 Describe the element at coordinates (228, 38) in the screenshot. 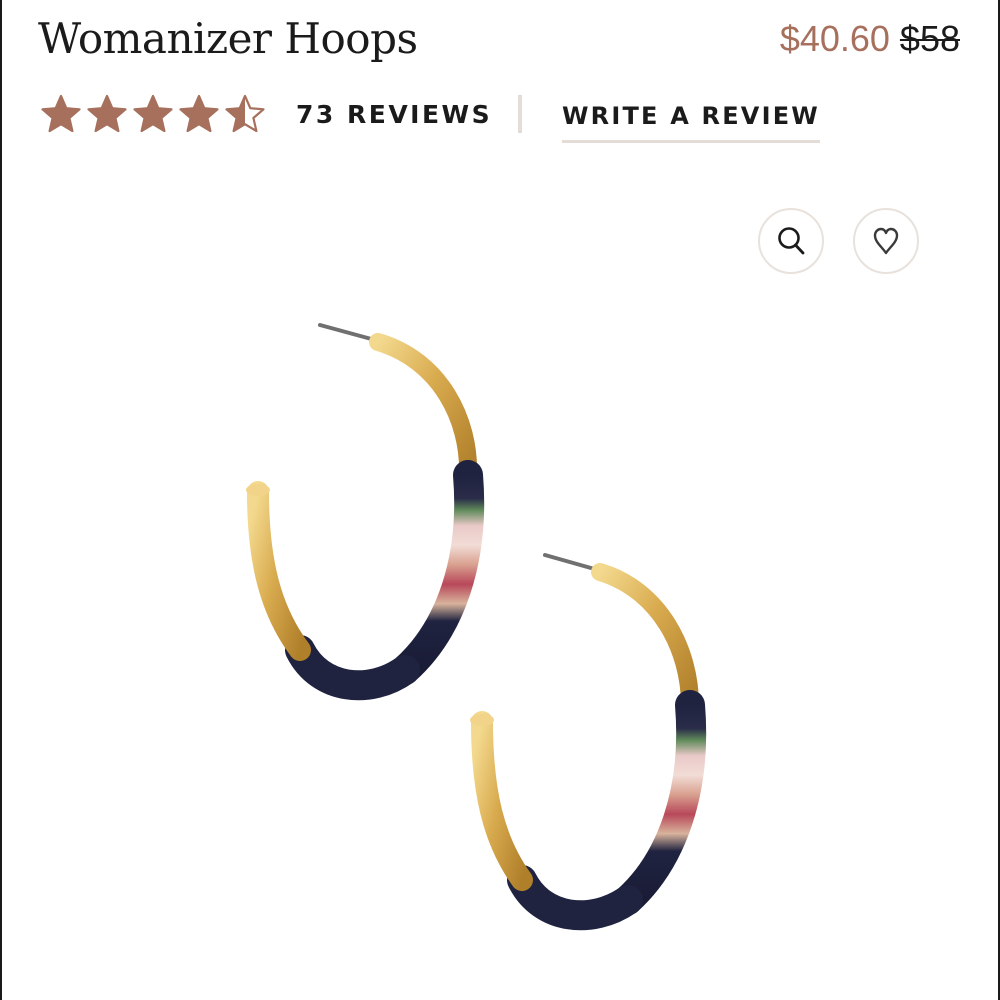

I see `product-title: Womanizer Hoops` at that location.